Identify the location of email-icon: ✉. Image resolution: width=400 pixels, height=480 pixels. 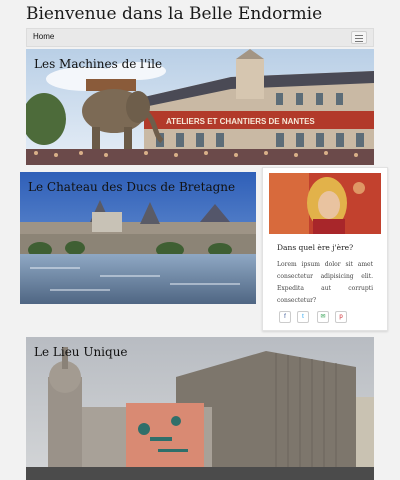
(323, 317).